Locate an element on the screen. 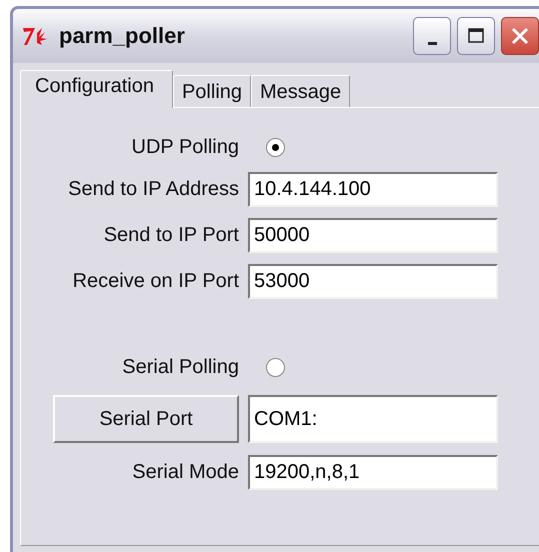 This screenshot has height=552, width=539. maximize-button is located at coordinates (476, 36).